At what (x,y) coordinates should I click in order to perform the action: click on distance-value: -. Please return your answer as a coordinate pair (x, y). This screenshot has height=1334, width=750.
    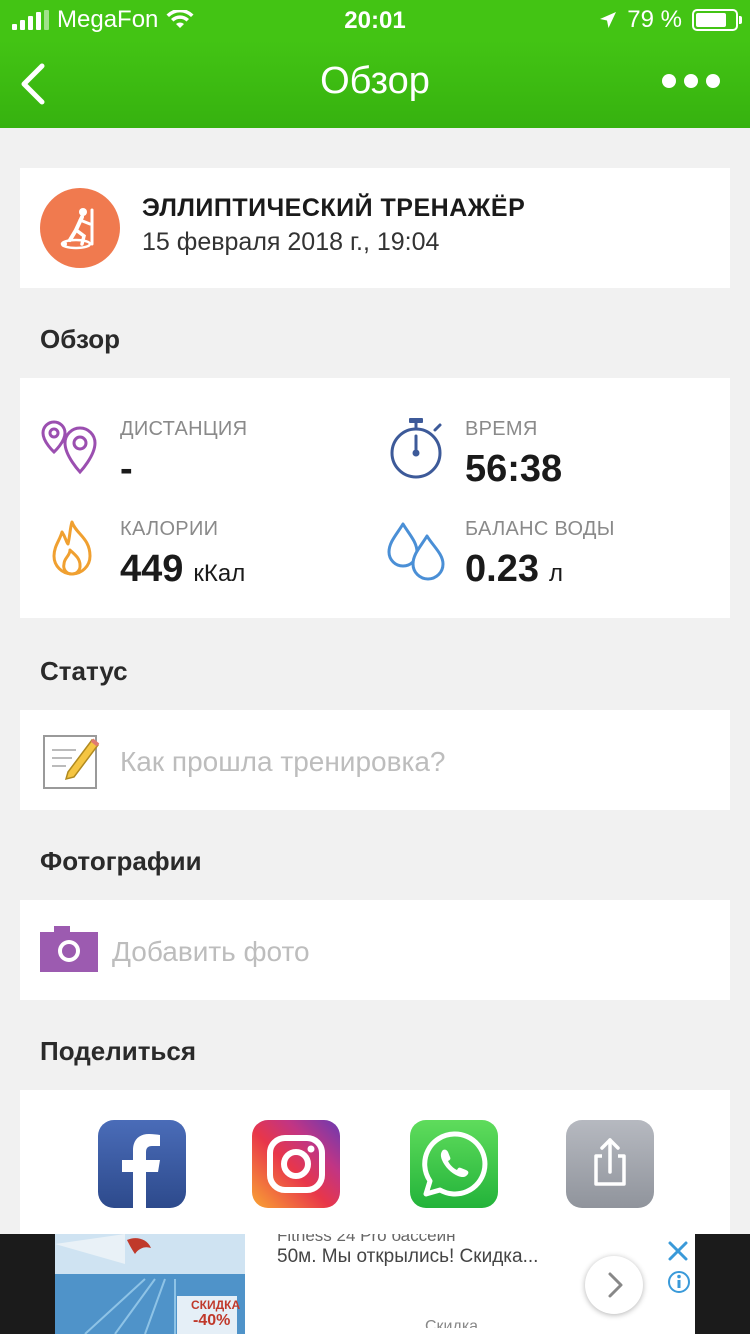
    Looking at the image, I should click on (126, 469).